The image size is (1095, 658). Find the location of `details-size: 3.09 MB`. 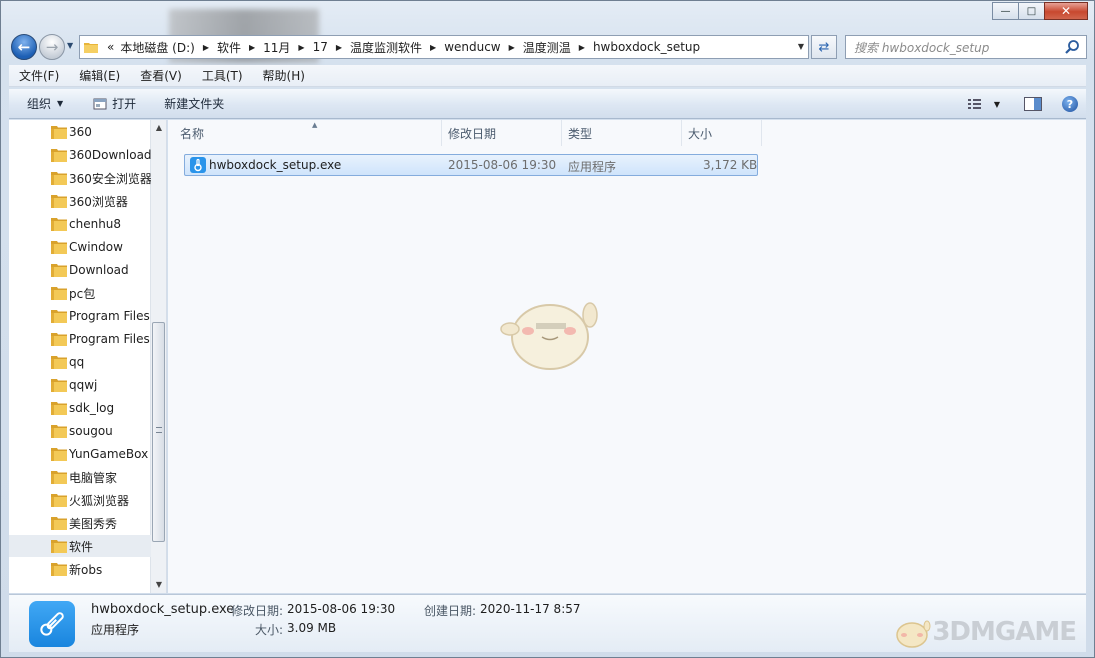

details-size: 3.09 MB is located at coordinates (312, 628).